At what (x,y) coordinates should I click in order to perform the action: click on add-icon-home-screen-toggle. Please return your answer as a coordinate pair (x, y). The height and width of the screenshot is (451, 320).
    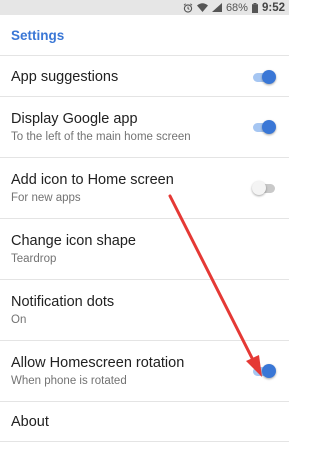
    Looking at the image, I should click on (264, 188).